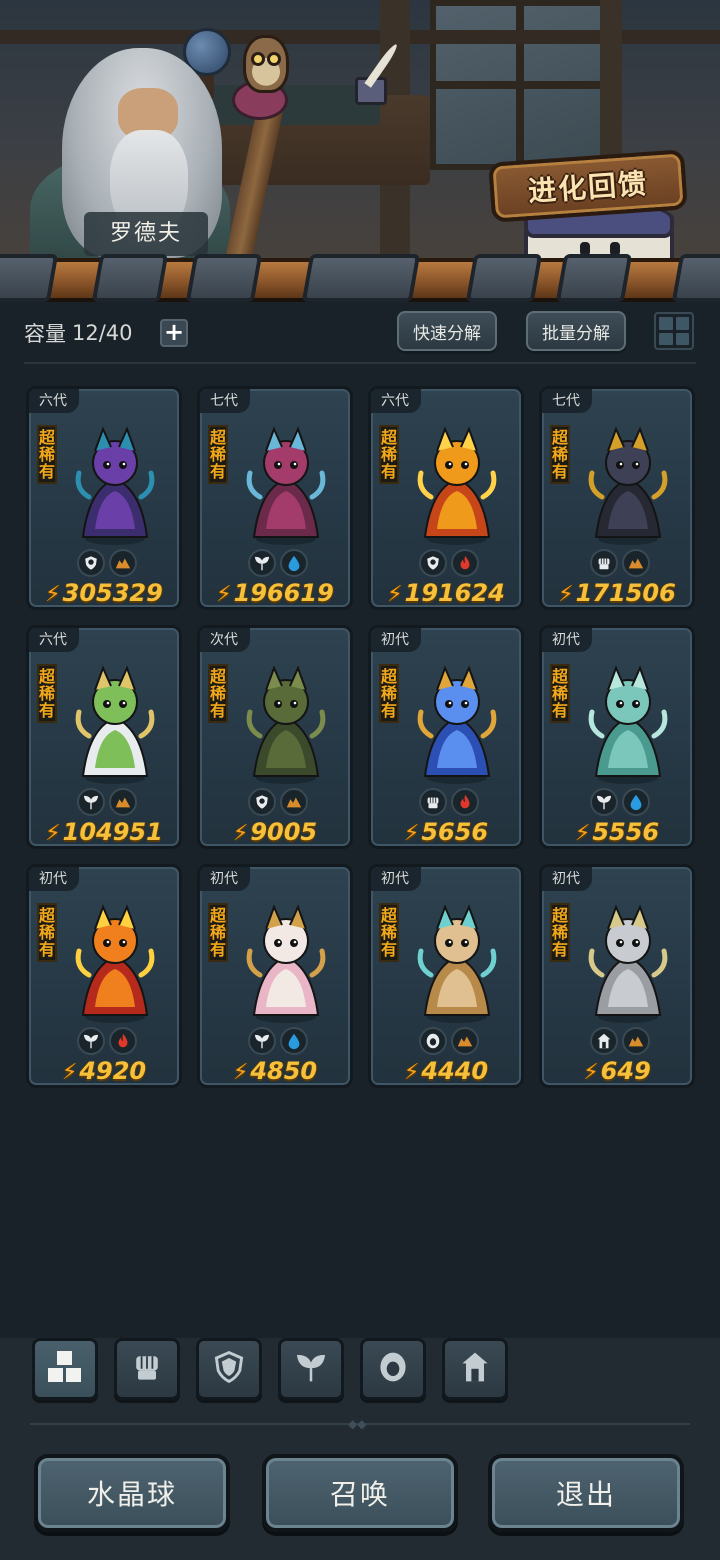  I want to click on generation-tag: 六代, so click(54, 640).